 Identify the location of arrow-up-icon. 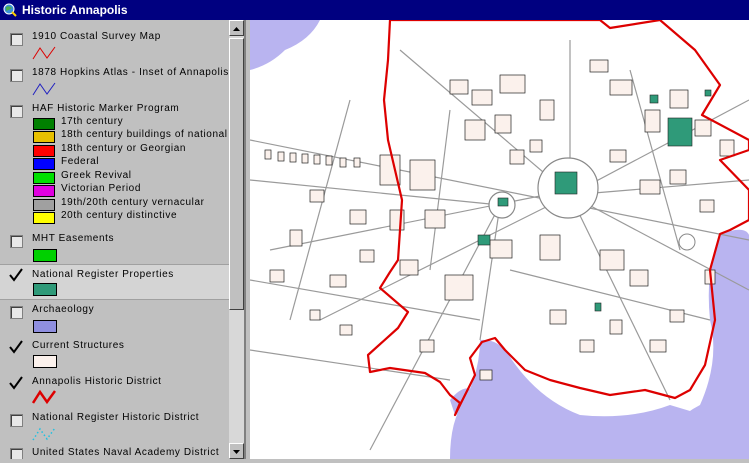
(236, 29).